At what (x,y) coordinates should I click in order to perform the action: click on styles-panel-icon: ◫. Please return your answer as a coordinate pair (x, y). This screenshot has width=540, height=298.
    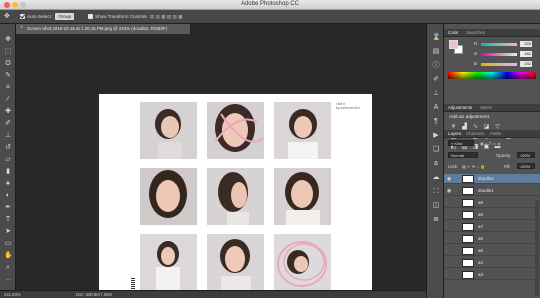
    Looking at the image, I should click on (436, 206).